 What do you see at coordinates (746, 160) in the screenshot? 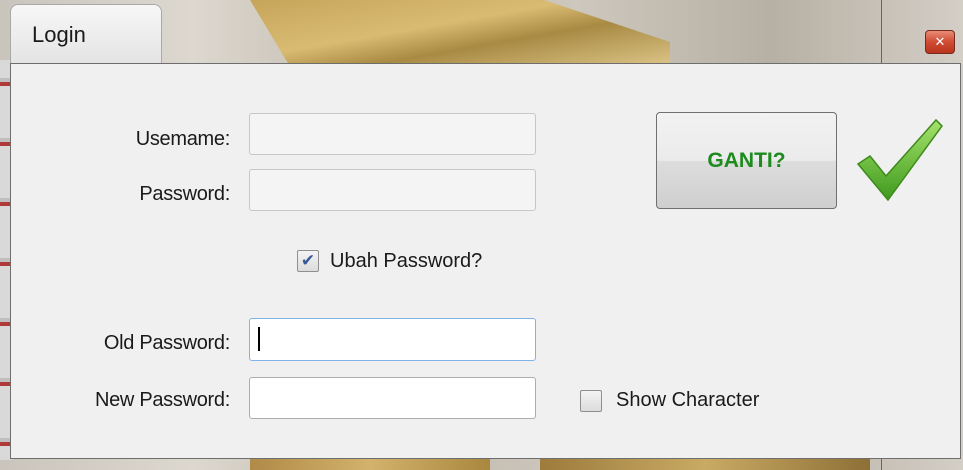
I see `ganti-button: GANTI?` at bounding box center [746, 160].